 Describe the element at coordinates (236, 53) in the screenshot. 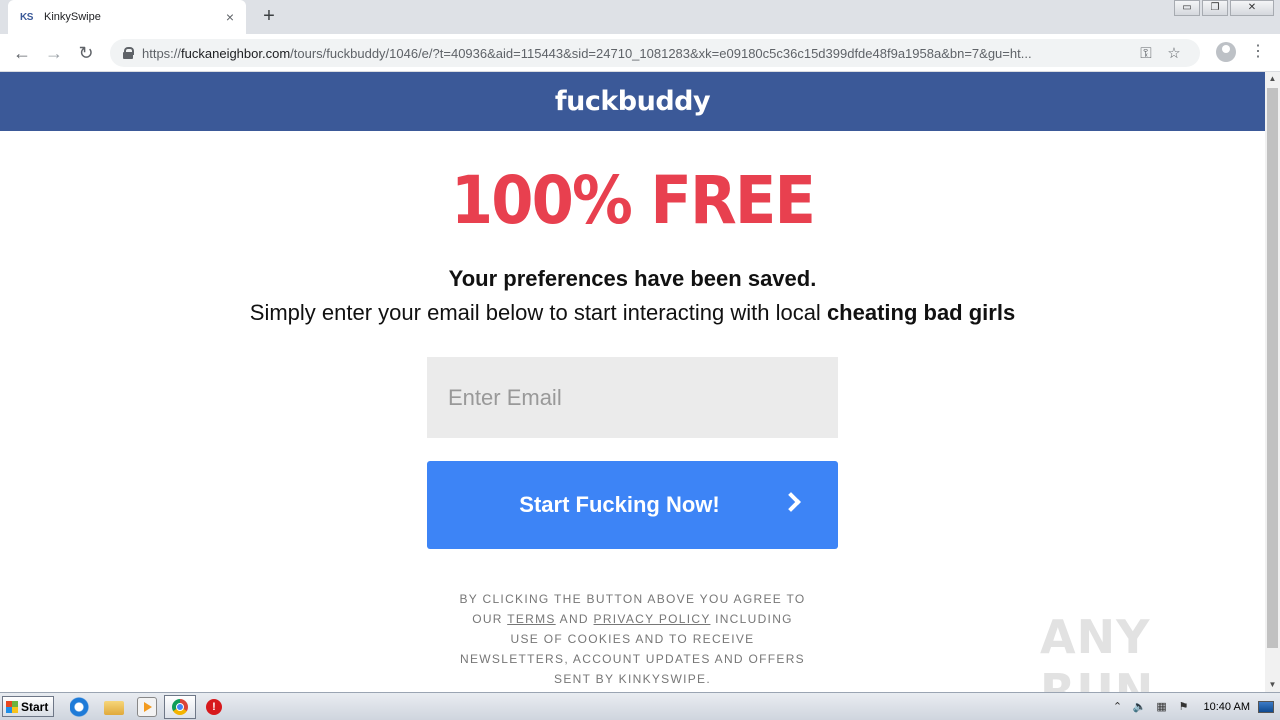

I see `url-host: fuckaneighbor.com` at that location.